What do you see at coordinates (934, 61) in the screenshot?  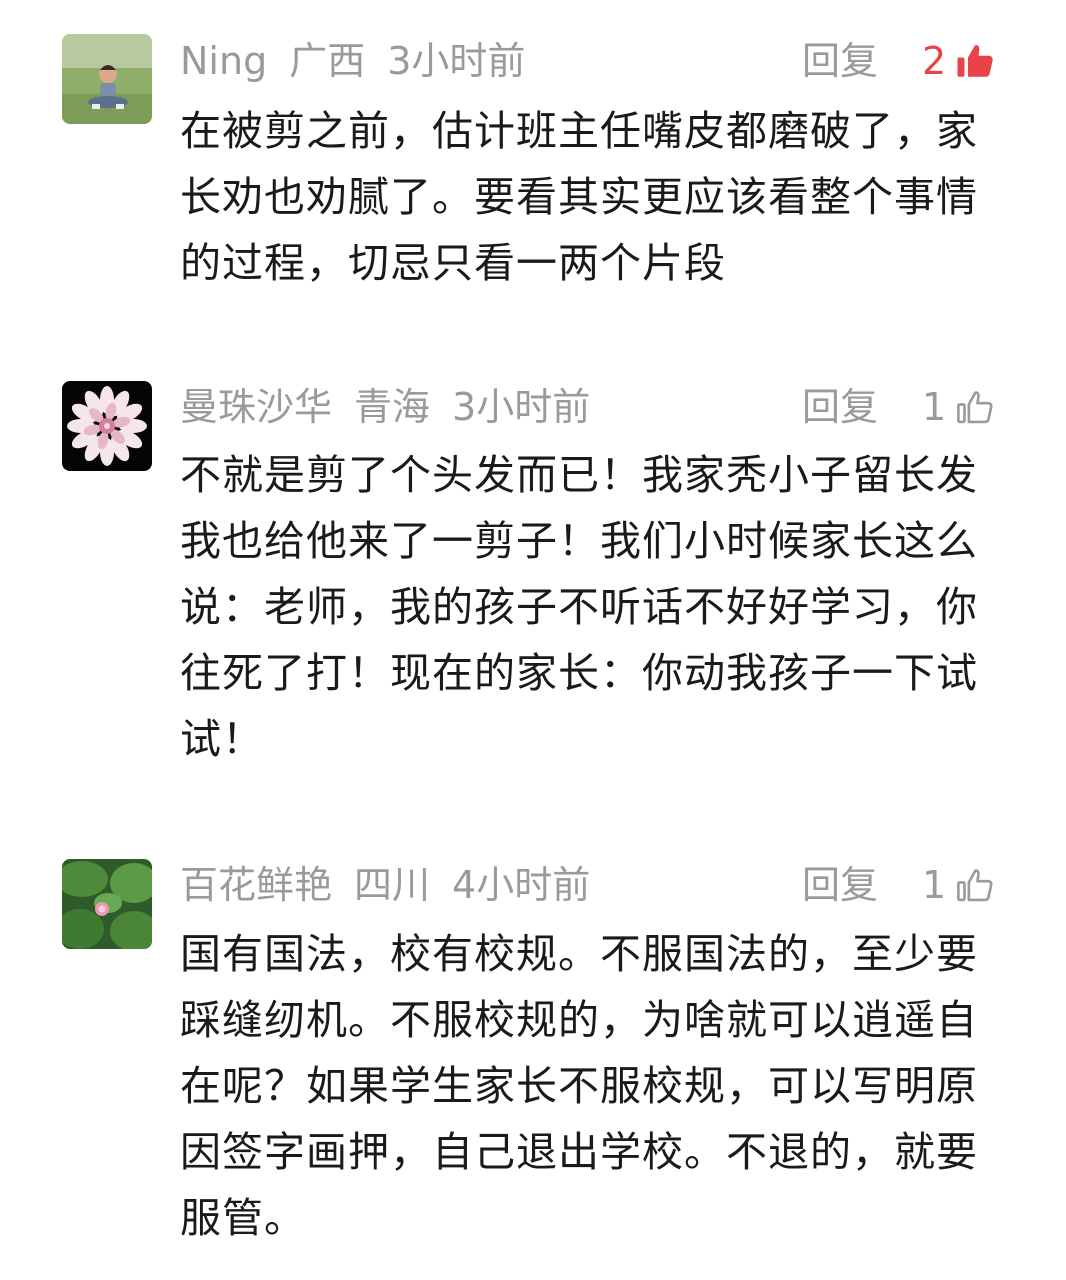 I see `like-count: 2` at bounding box center [934, 61].